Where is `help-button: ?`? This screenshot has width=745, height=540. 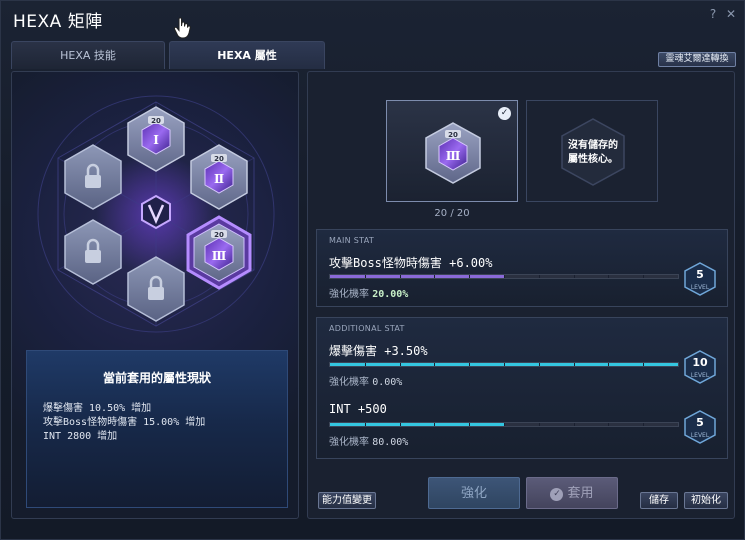
help-button: ? is located at coordinates (713, 14).